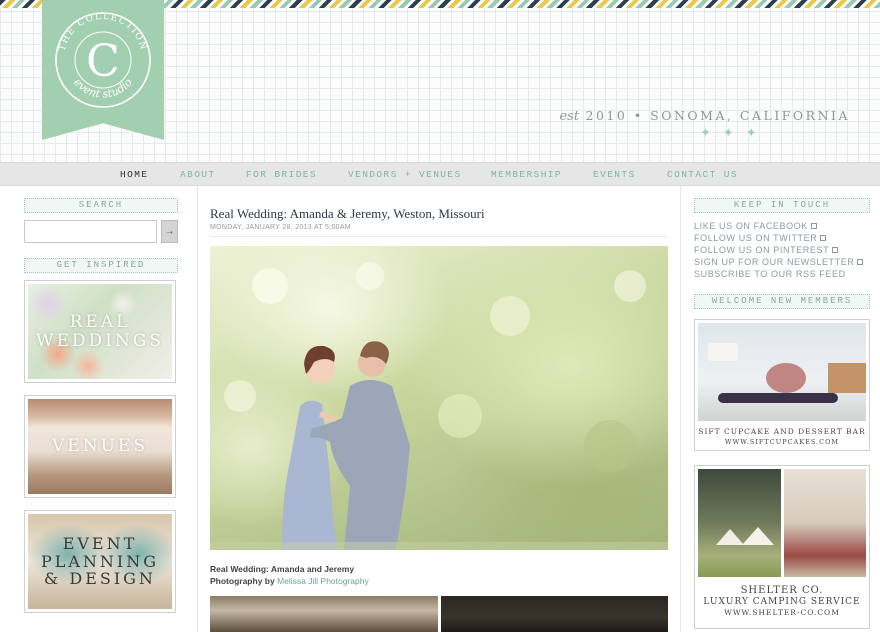 Image resolution: width=880 pixels, height=632 pixels. I want to click on newsletter-link: SIGN UP FOR OUR NEWSLETTER, so click(779, 262).